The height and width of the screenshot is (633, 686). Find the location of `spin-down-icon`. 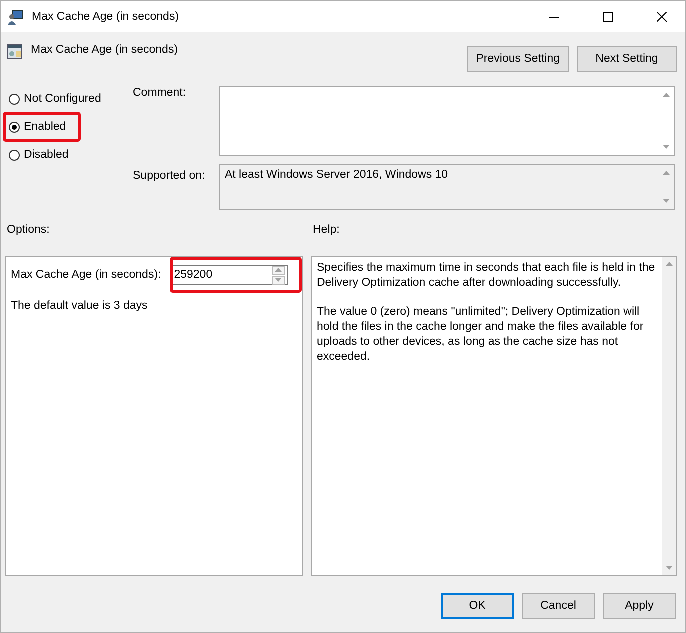

spin-down-icon is located at coordinates (278, 280).